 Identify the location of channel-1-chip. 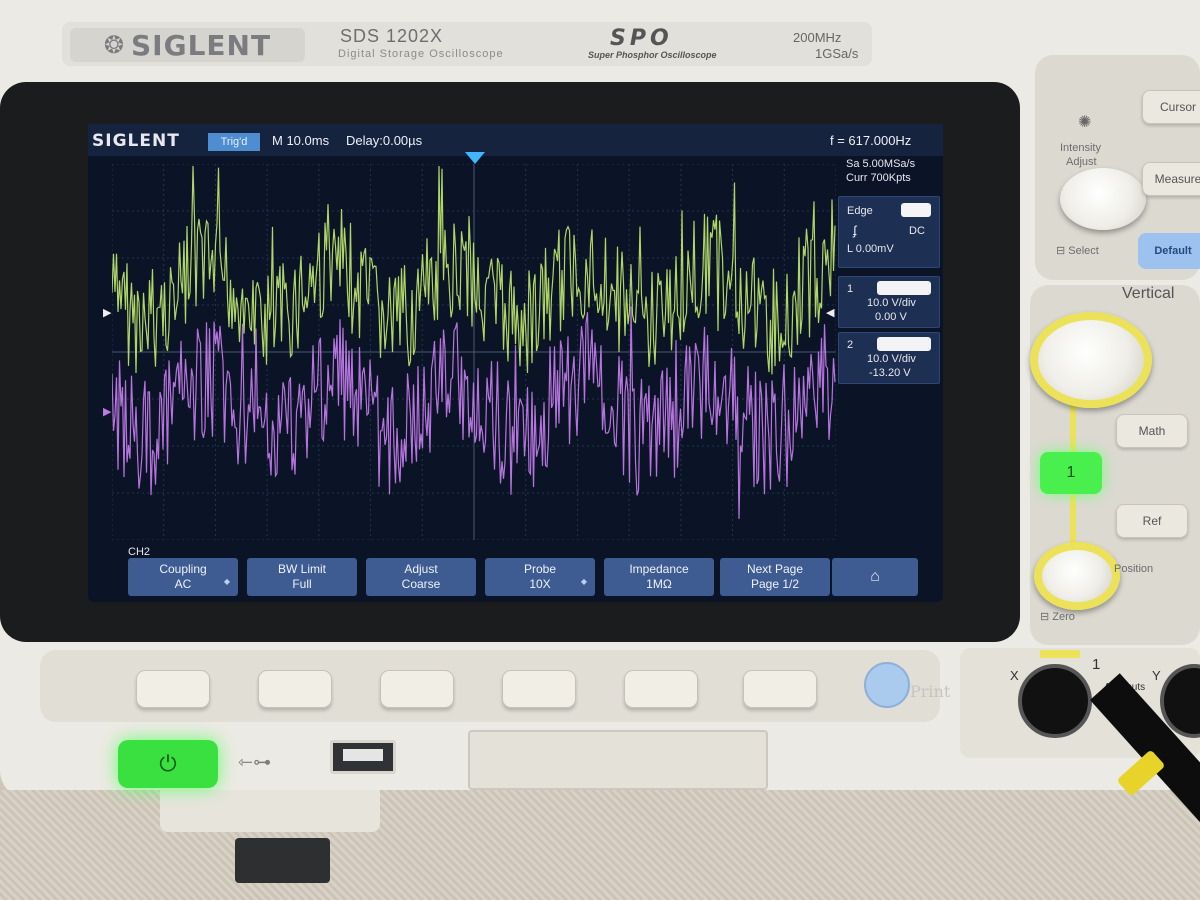
(904, 288).